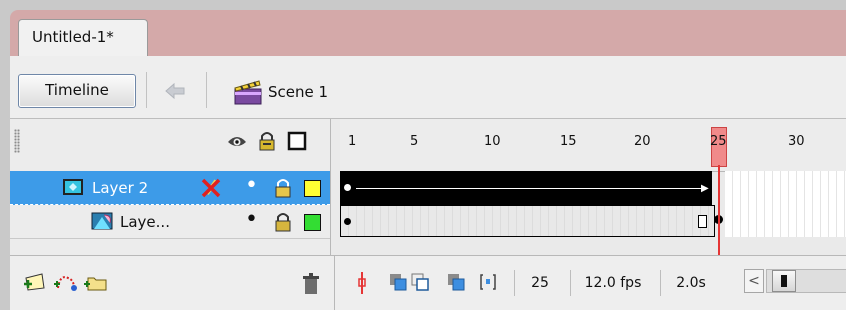 The height and width of the screenshot is (310, 846). Describe the element at coordinates (334, 283) in the screenshot. I see `divider` at that location.